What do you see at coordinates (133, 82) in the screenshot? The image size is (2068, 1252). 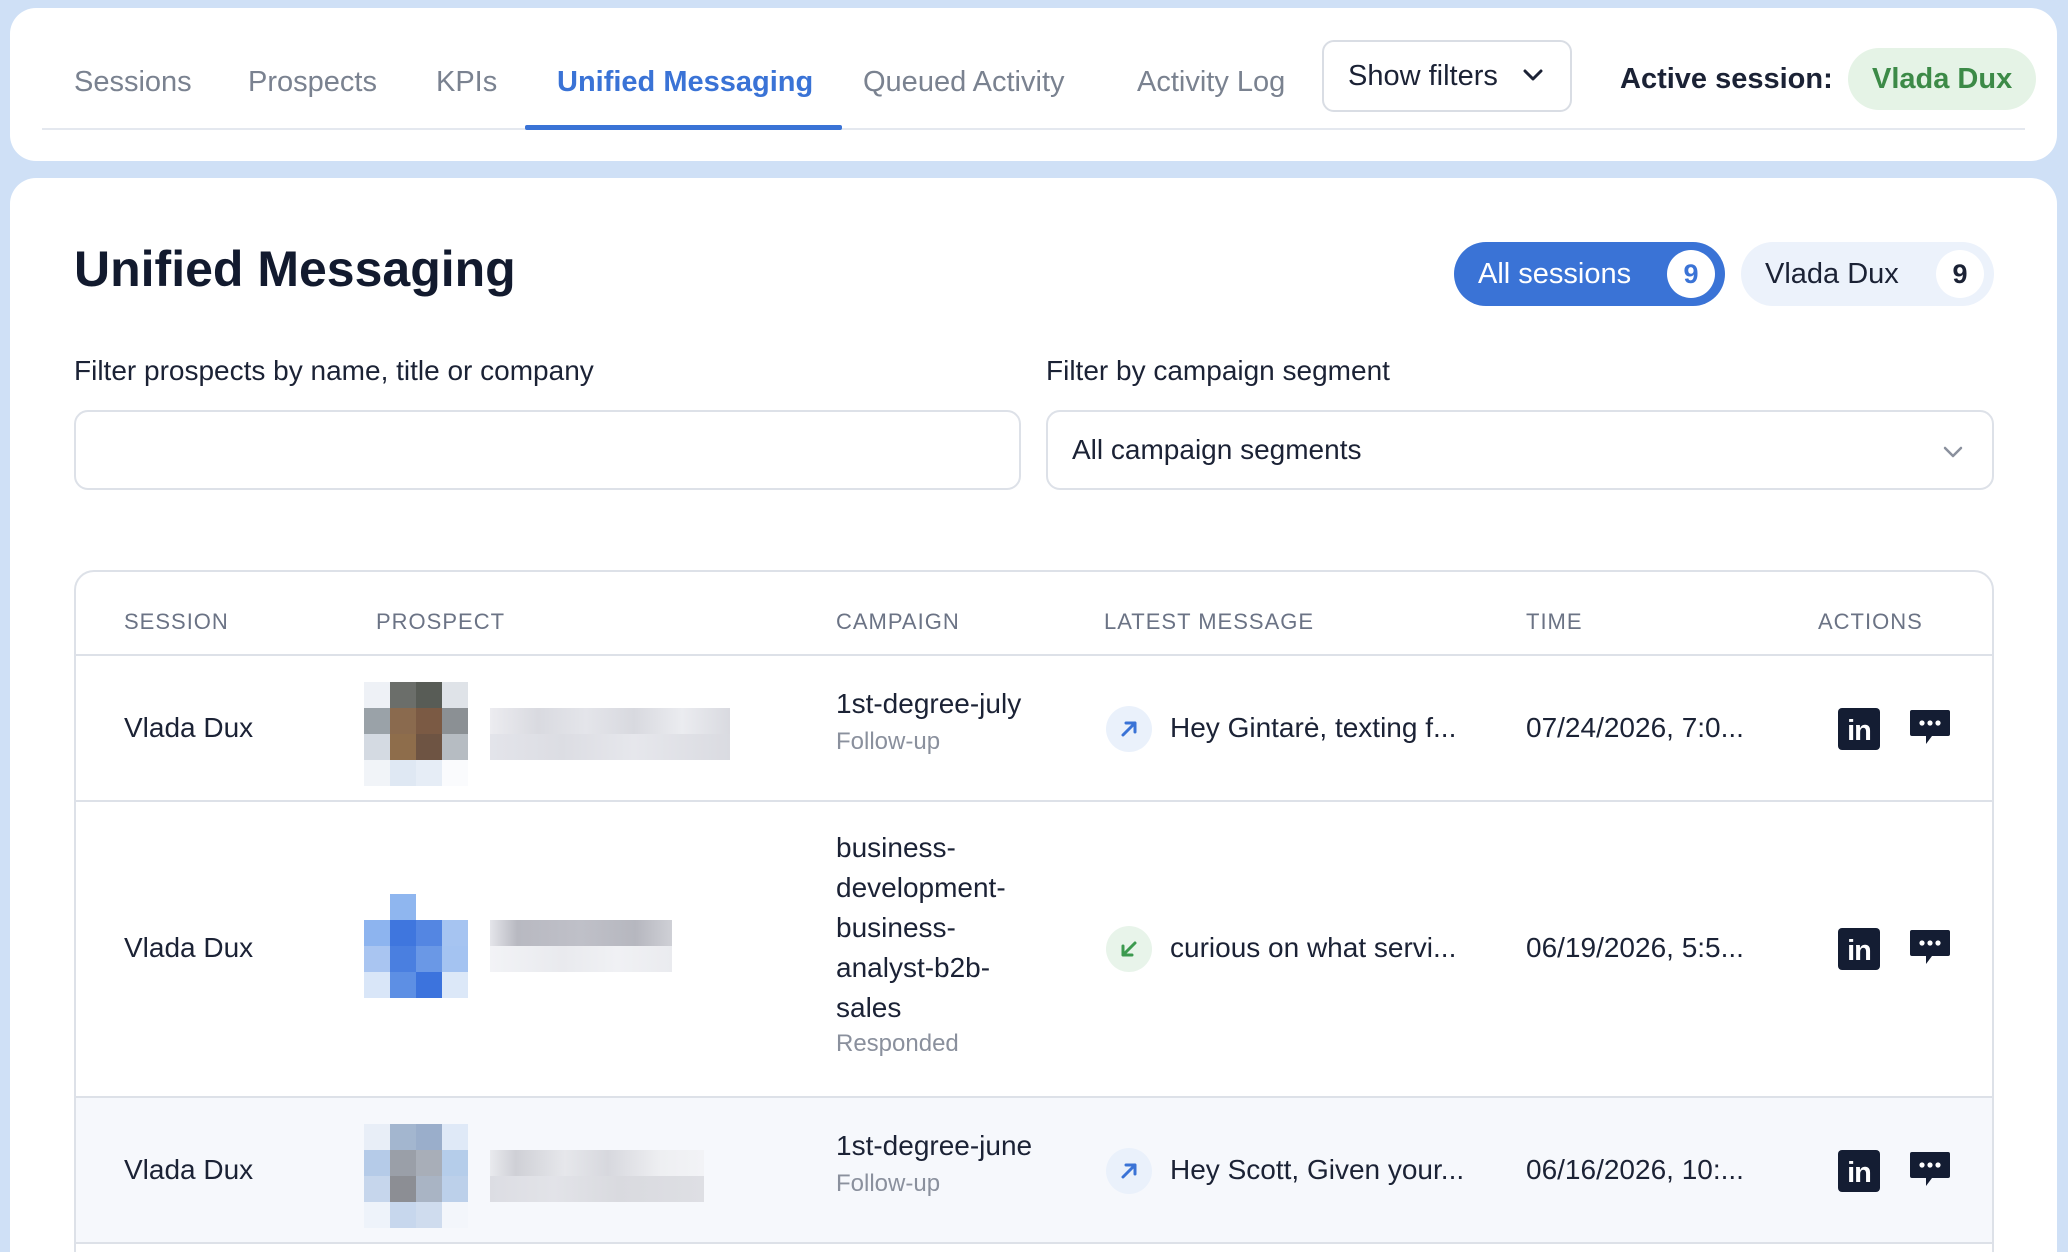 I see `tab-sessions: Sessions` at bounding box center [133, 82].